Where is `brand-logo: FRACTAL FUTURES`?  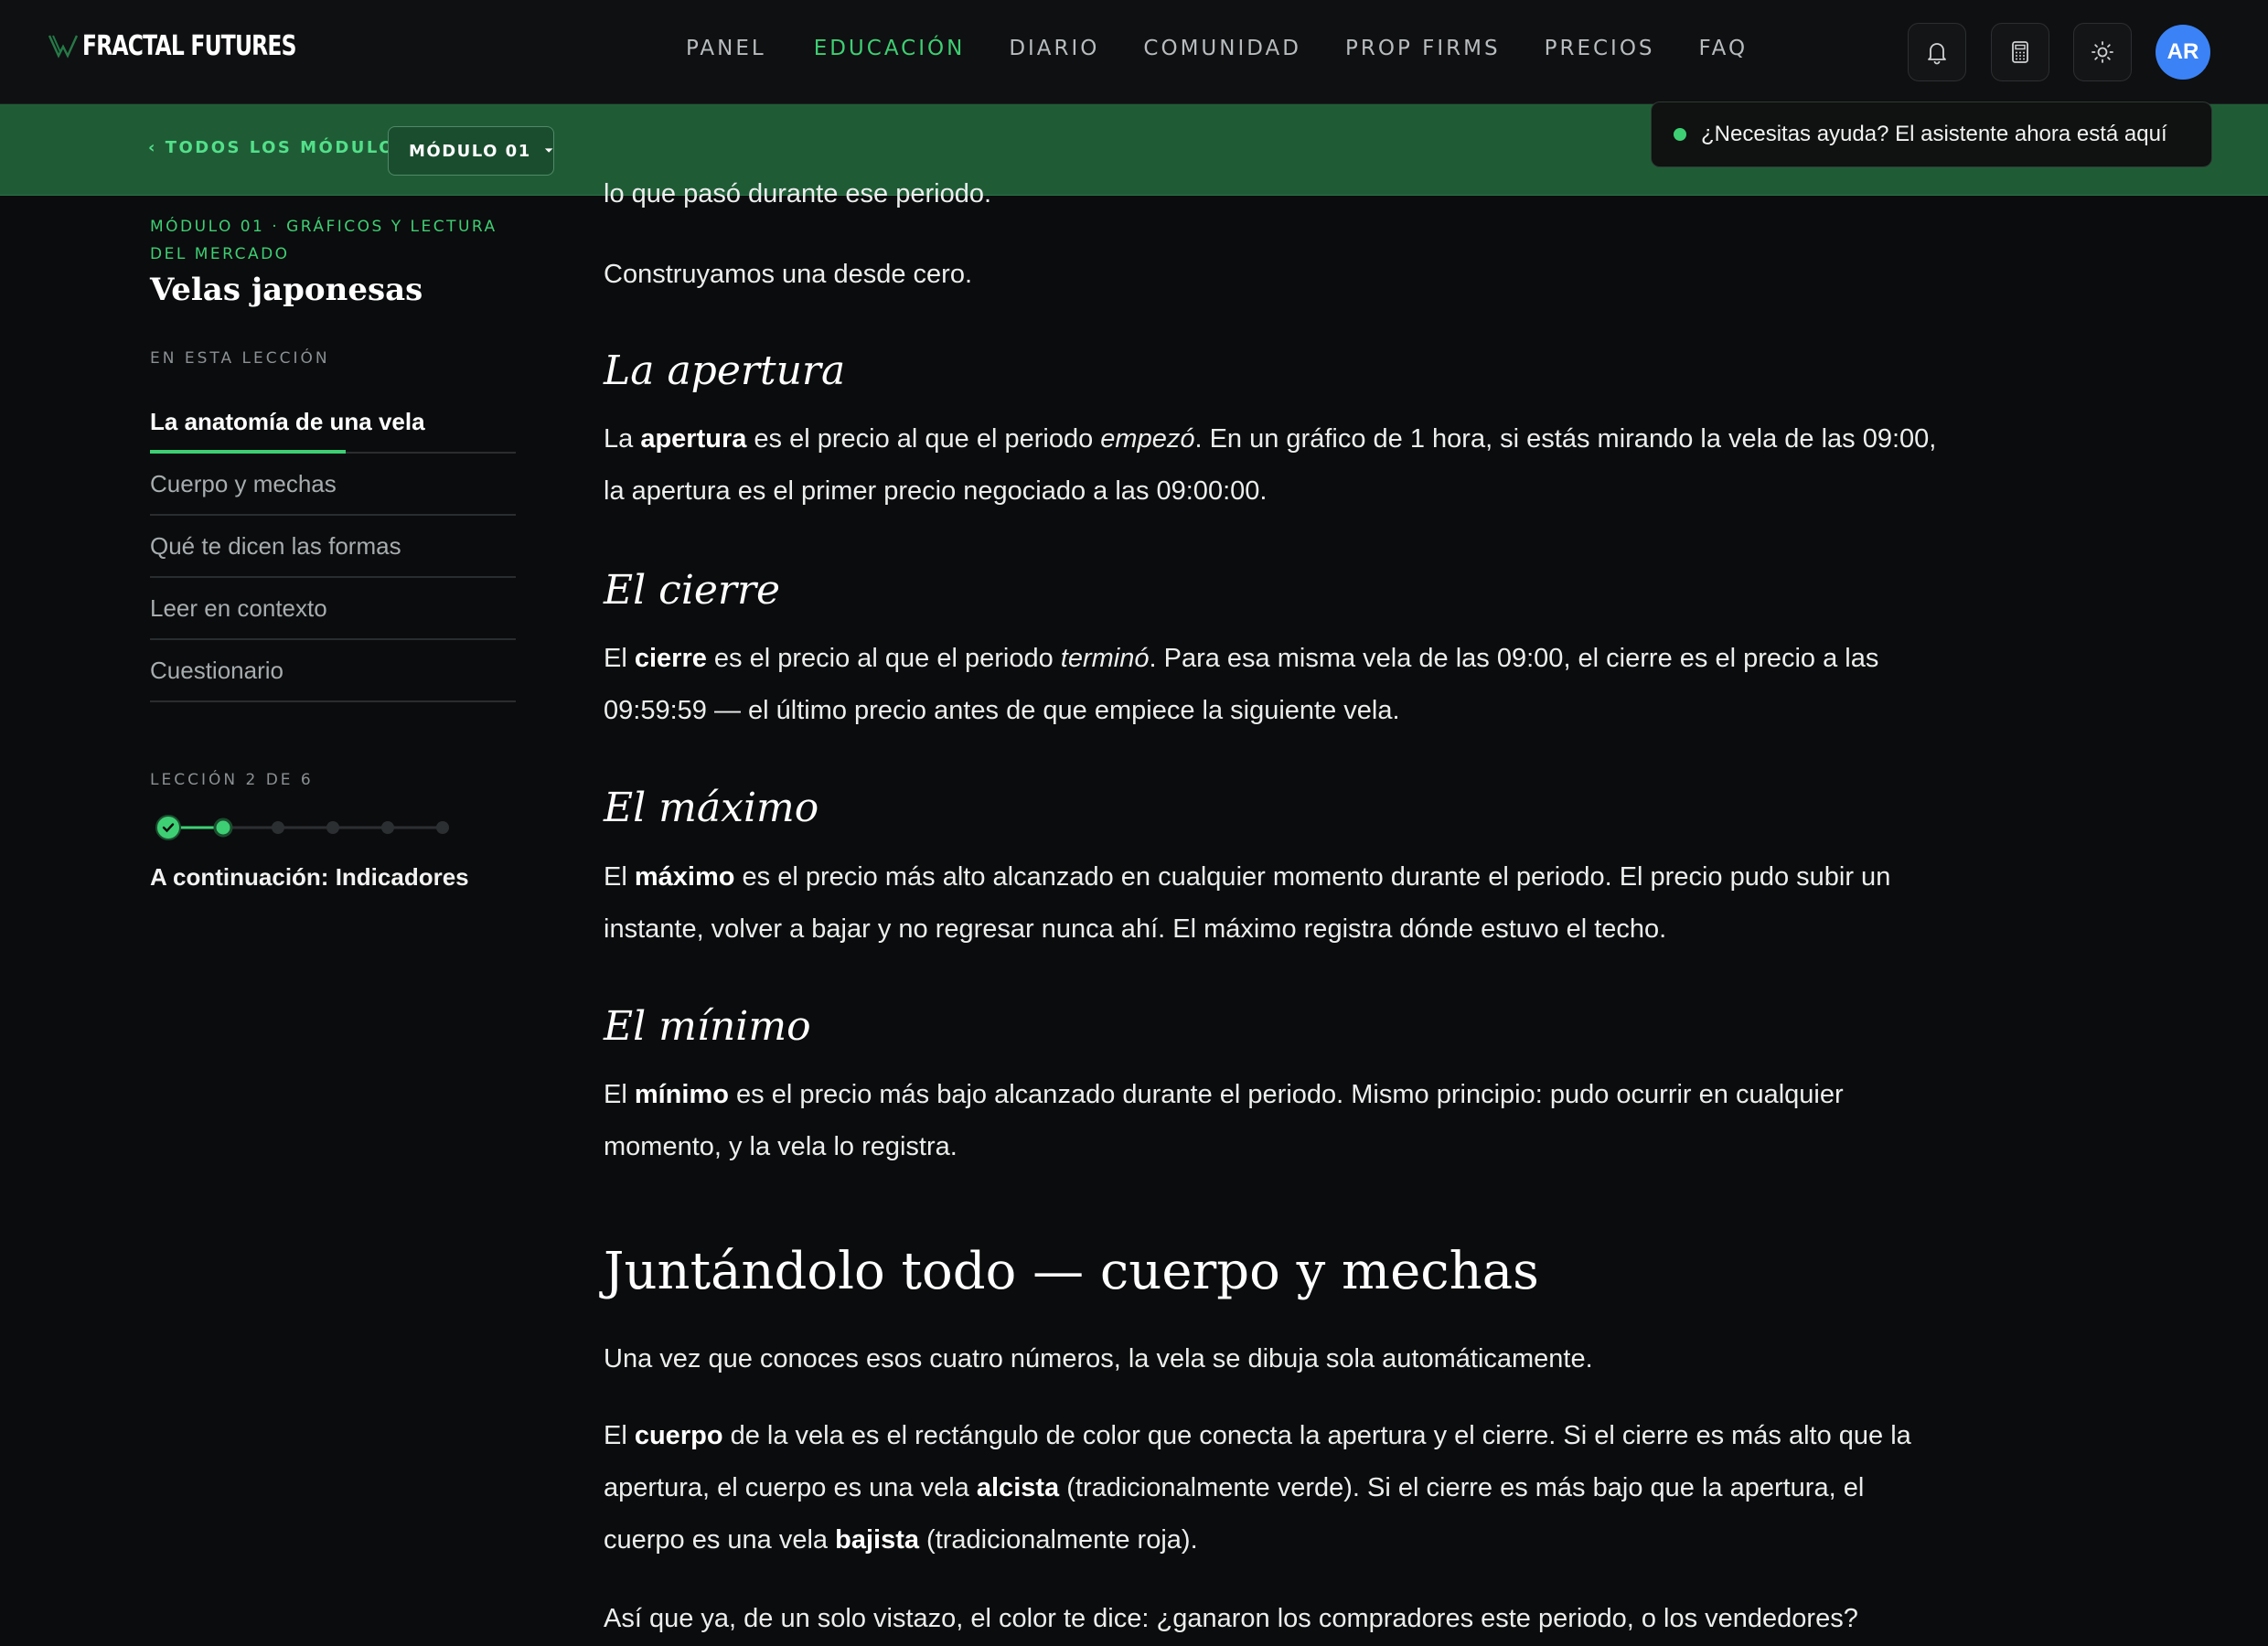 brand-logo: FRACTAL FUTURES is located at coordinates (202, 46).